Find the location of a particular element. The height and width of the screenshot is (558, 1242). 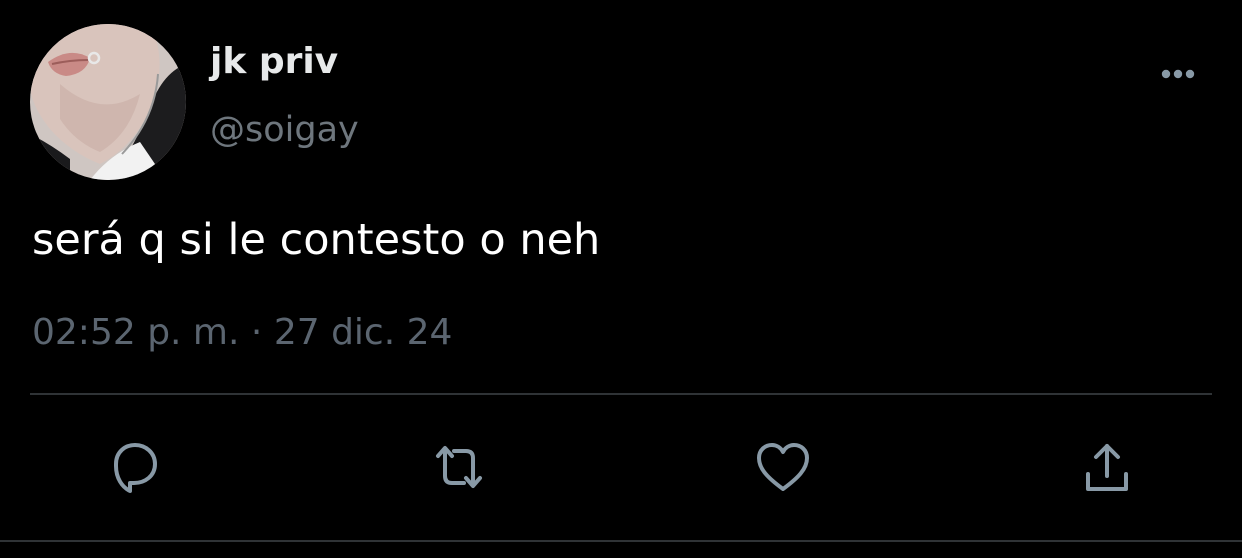

avatar is located at coordinates (108, 102).